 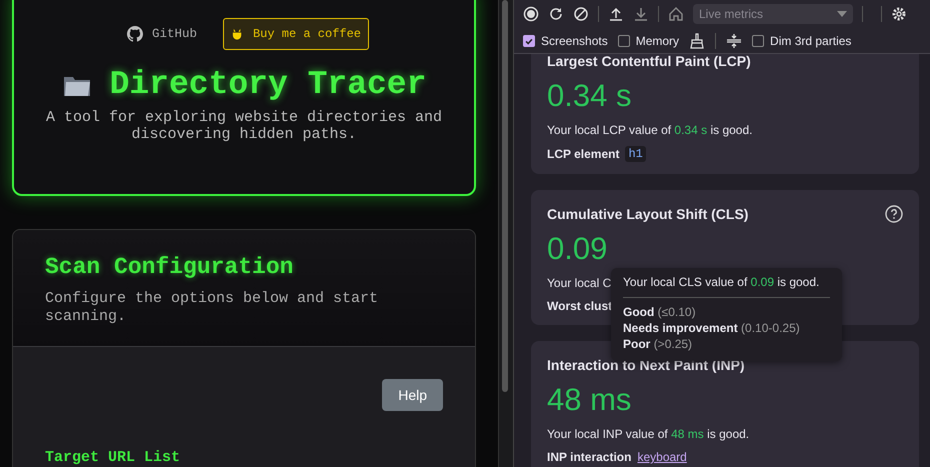 What do you see at coordinates (169, 267) in the screenshot?
I see `section-title: Scan Configuration` at bounding box center [169, 267].